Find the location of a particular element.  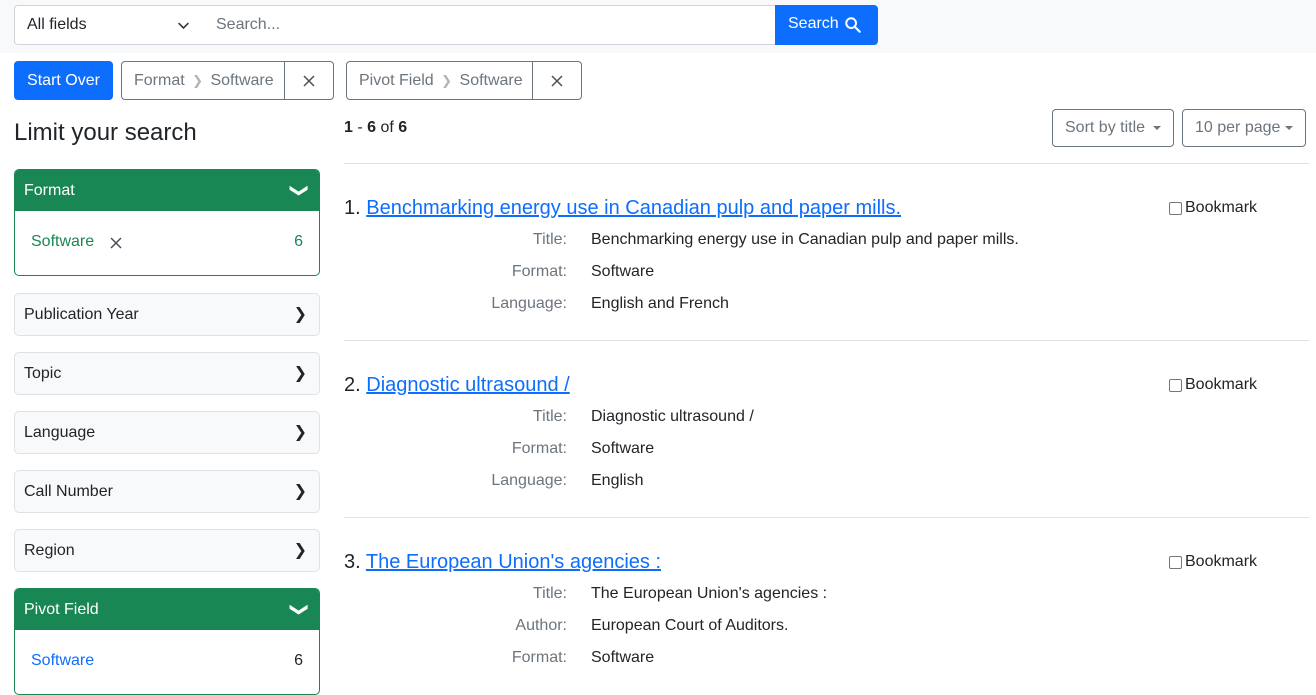

constraint-format-label: Format ❯ Software is located at coordinates (204, 80).